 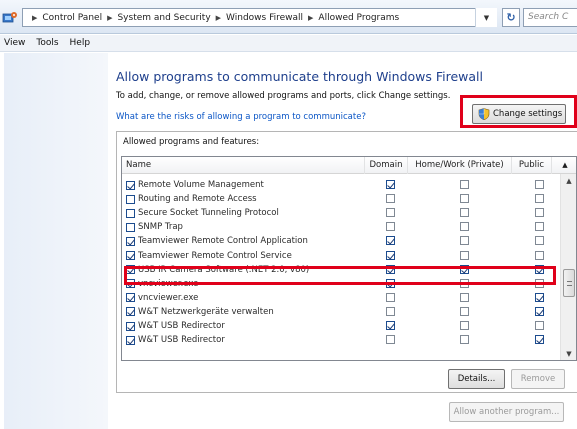 I want to click on remove-button: Remove, so click(x=538, y=379).